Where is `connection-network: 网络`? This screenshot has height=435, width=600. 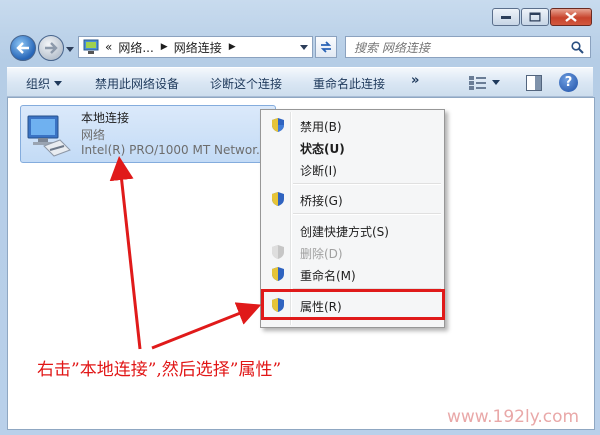
connection-network: 网络 is located at coordinates (93, 135).